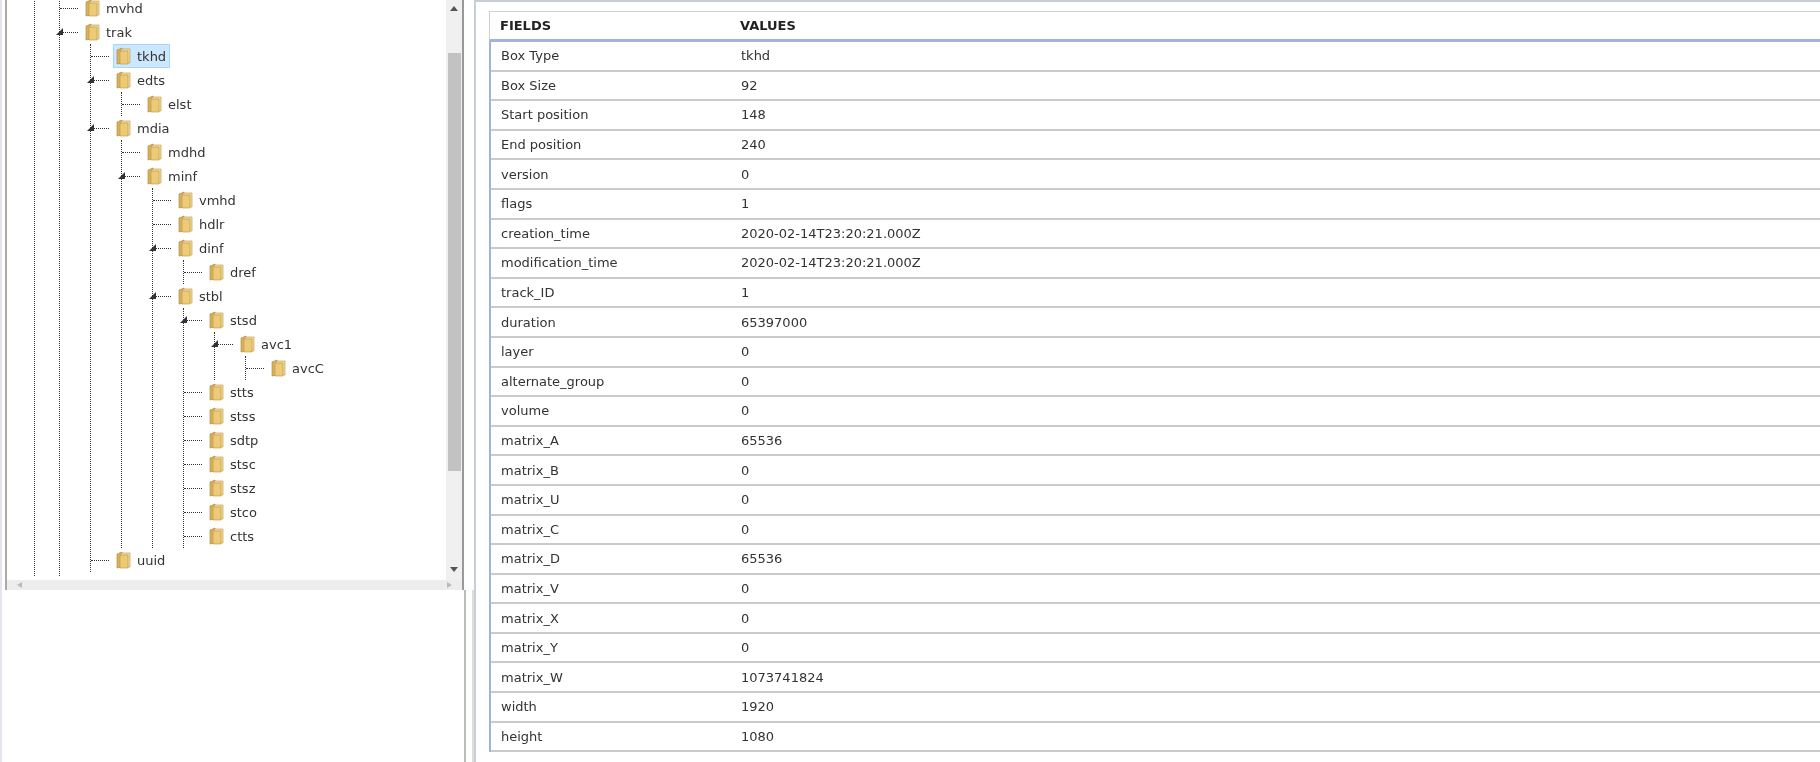 The height and width of the screenshot is (762, 1820). Describe the element at coordinates (233, 272) in the screenshot. I see `tree-item: dref` at that location.